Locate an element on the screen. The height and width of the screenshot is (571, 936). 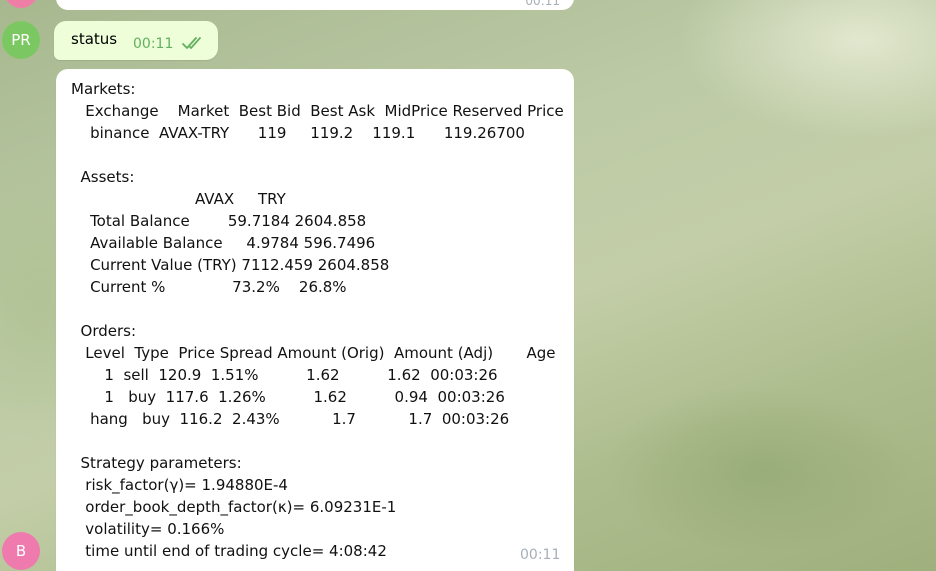
incoming-message-time: 00:11 is located at coordinates (540, 555).